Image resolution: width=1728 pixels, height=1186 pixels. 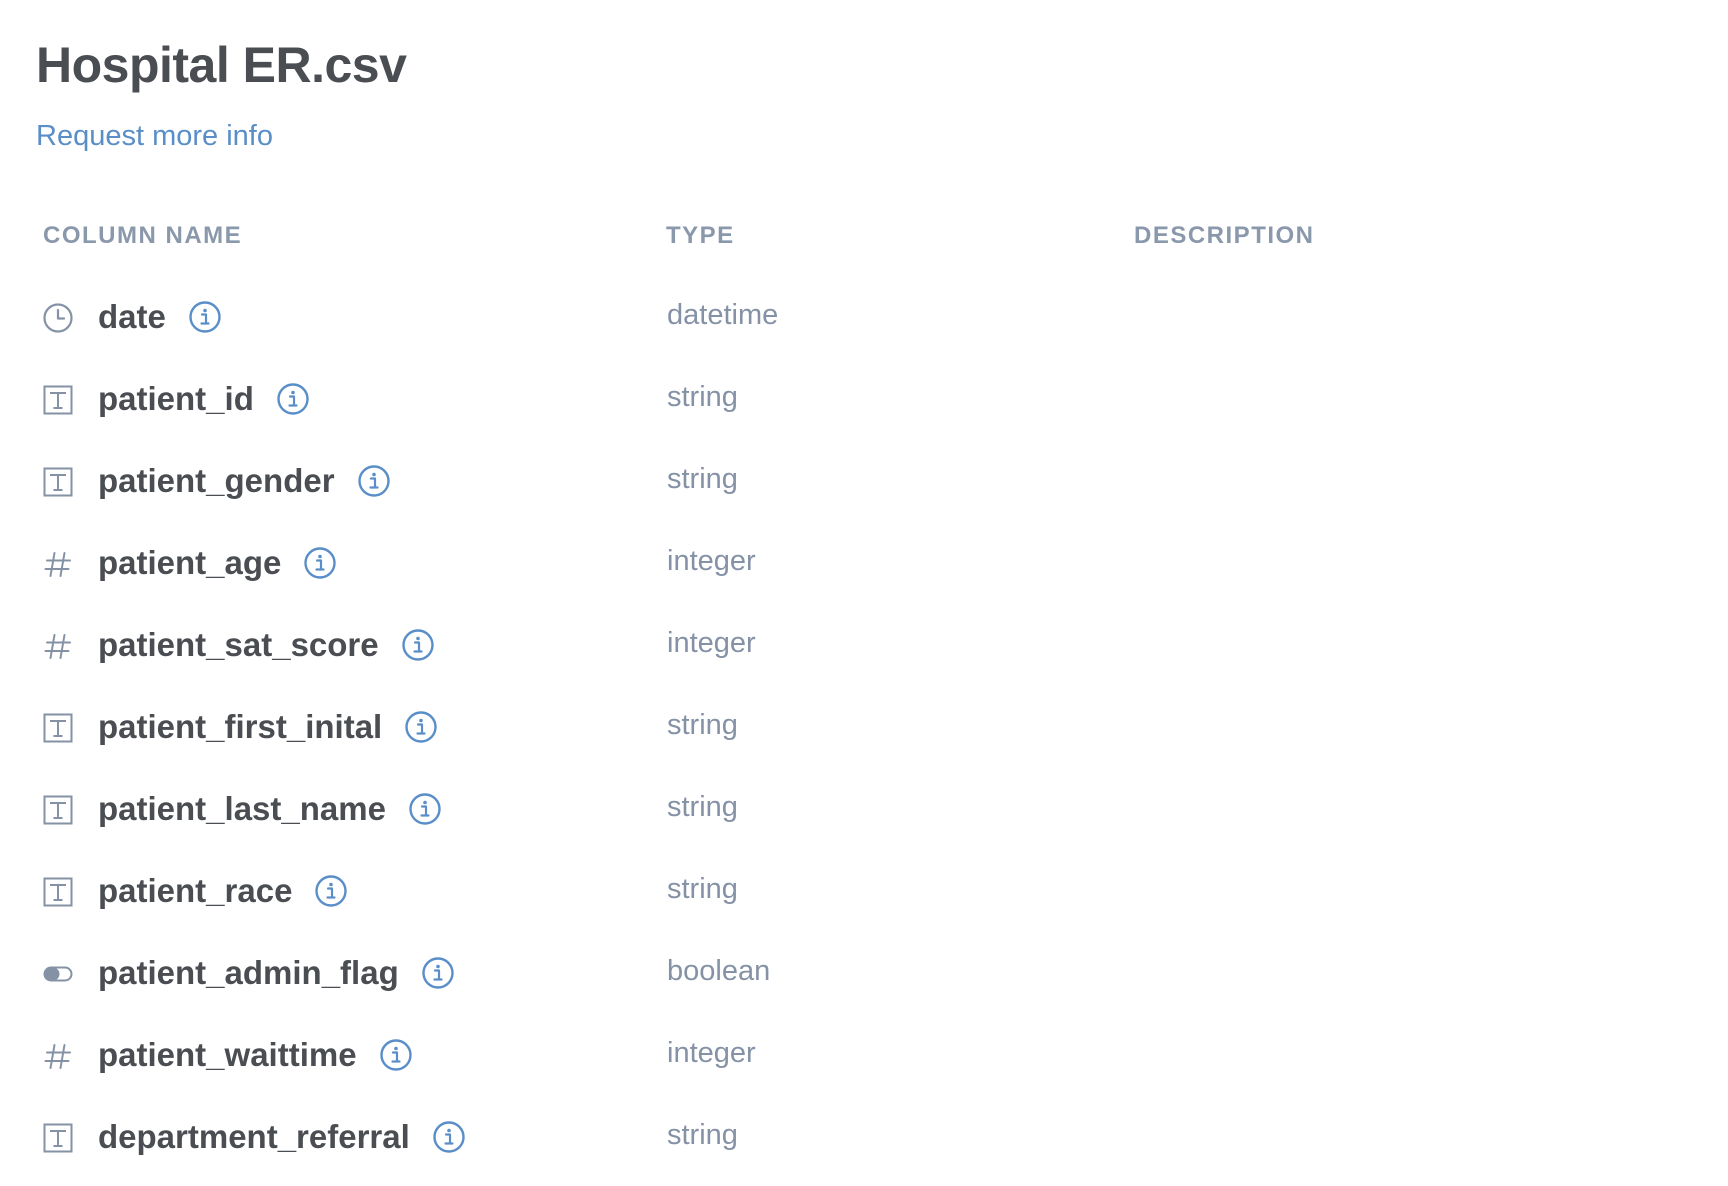 I want to click on table-row-patient-first-inital: patient_first_inital string, so click(x=864, y=732).